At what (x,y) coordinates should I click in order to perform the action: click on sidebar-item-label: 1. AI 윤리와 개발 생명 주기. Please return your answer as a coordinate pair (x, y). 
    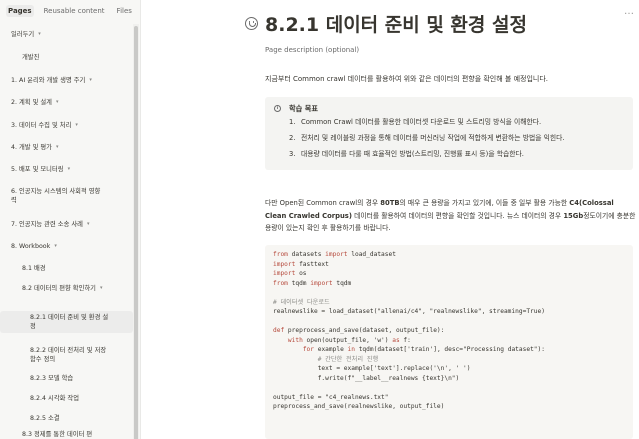
    Looking at the image, I should click on (48, 80).